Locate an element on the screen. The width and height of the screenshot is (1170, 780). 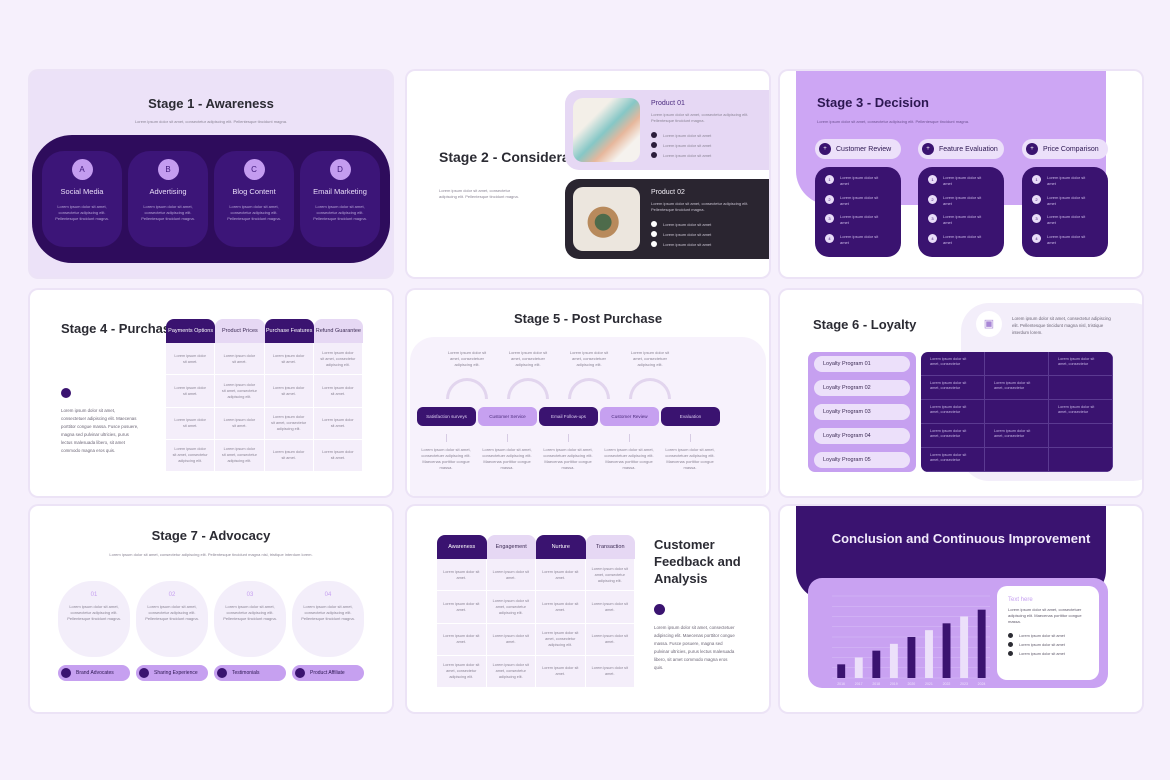
x-tick-label: 2017 is located at coordinates (859, 684).